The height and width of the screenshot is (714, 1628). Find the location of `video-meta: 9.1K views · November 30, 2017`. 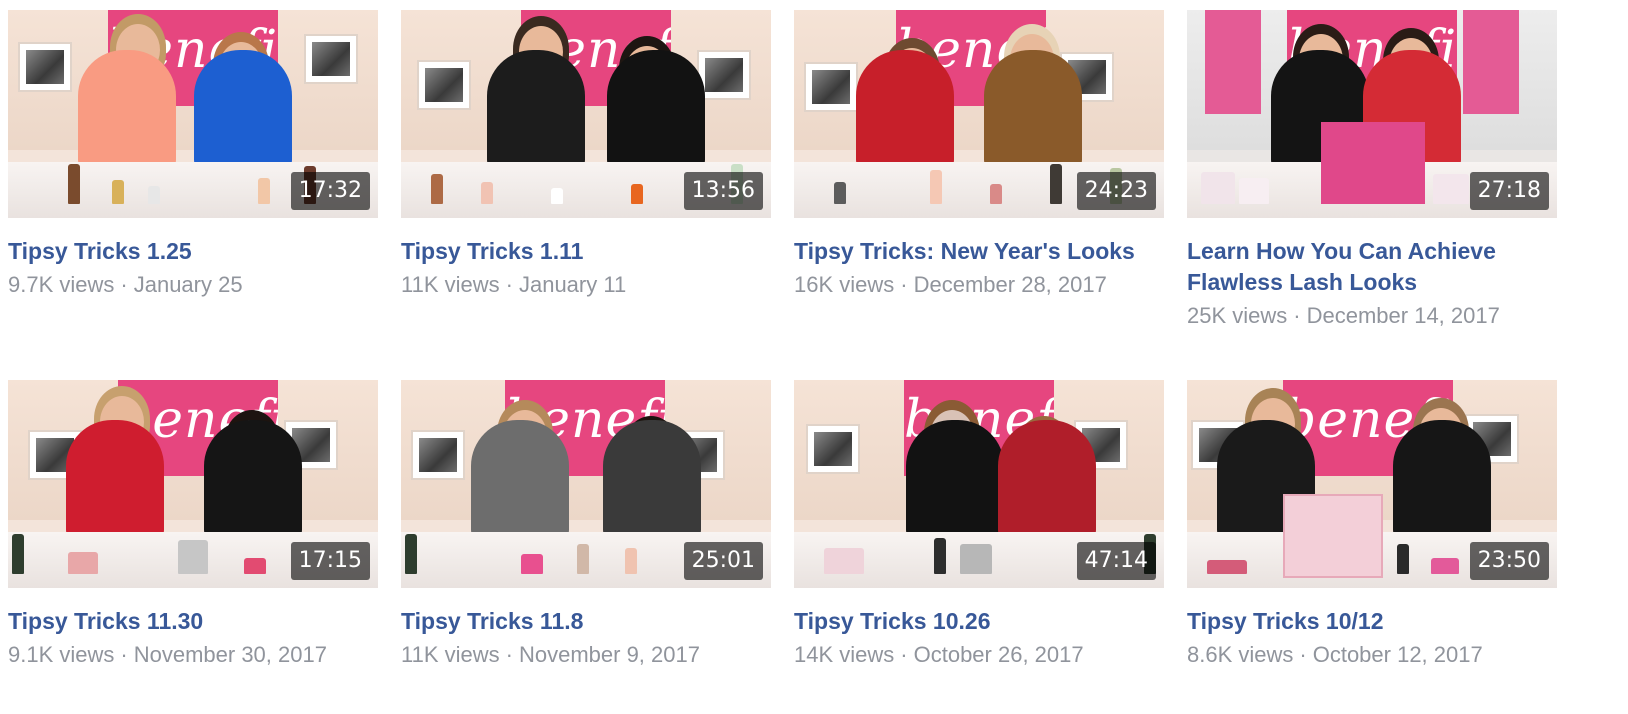

video-meta: 9.1K views · November 30, 2017 is located at coordinates (193, 655).